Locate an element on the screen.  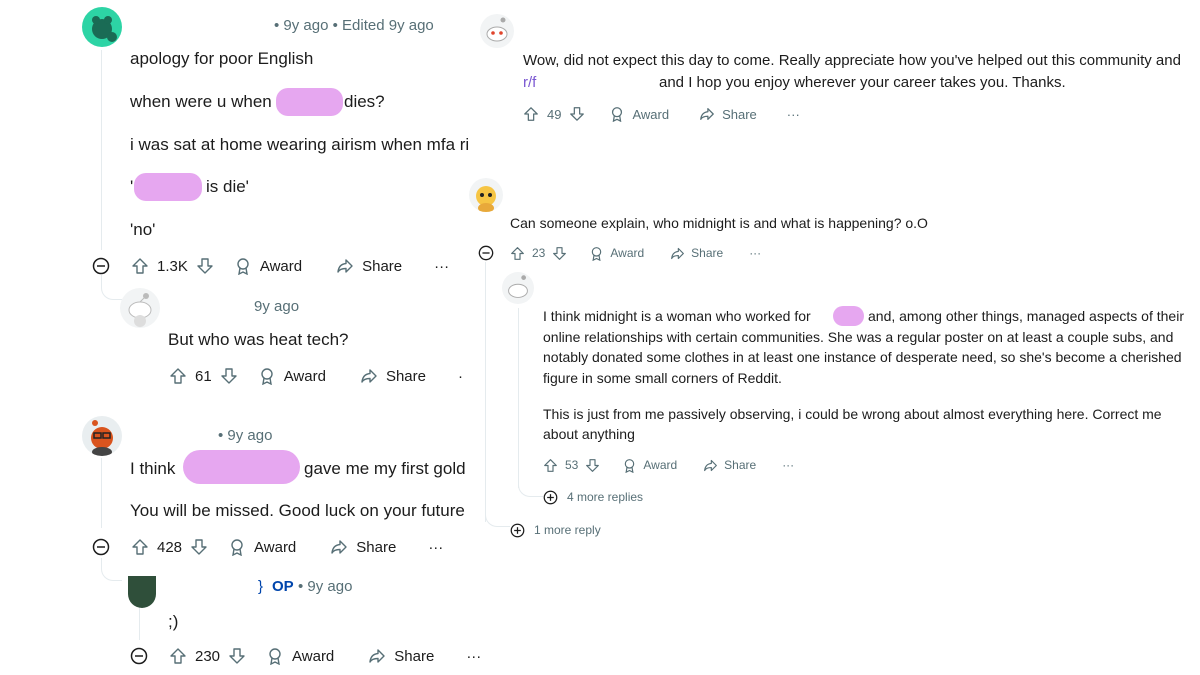
downvote-icon is located at coordinates (593, 465).